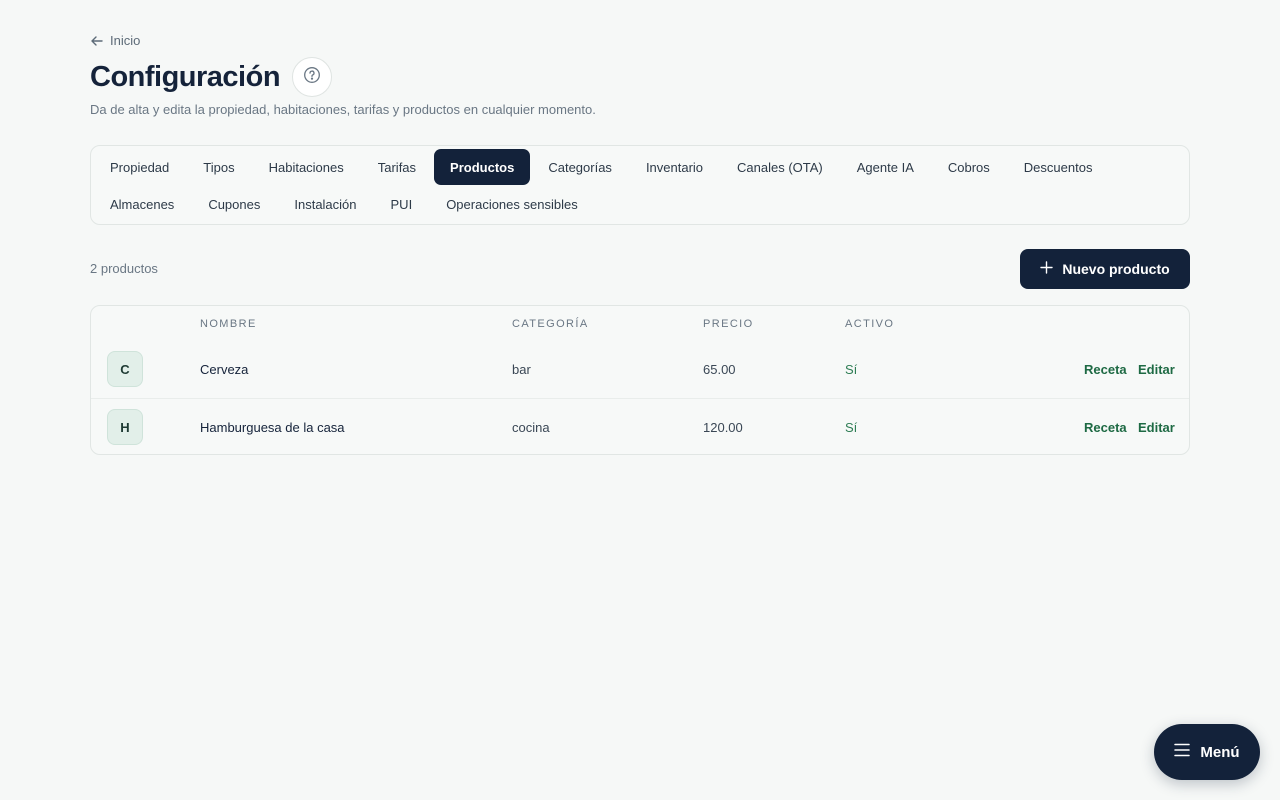 Image resolution: width=1280 pixels, height=800 pixels. I want to click on tab-tarifas: Tarifas, so click(397, 167).